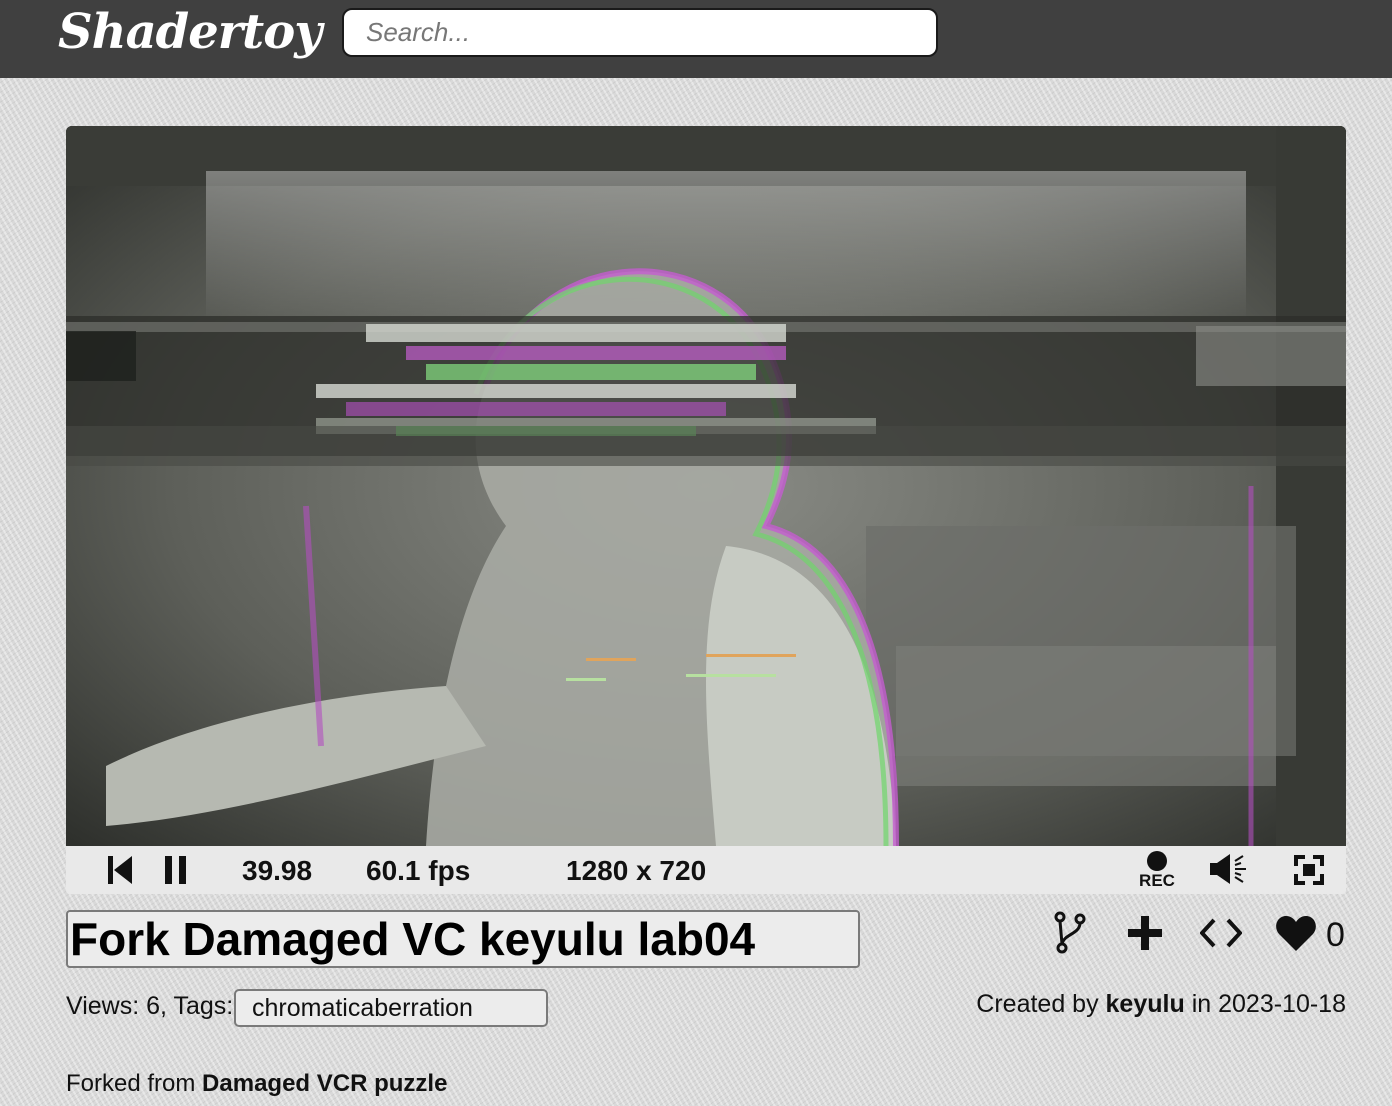  Describe the element at coordinates (1145, 935) in the screenshot. I see `add-icon` at that location.